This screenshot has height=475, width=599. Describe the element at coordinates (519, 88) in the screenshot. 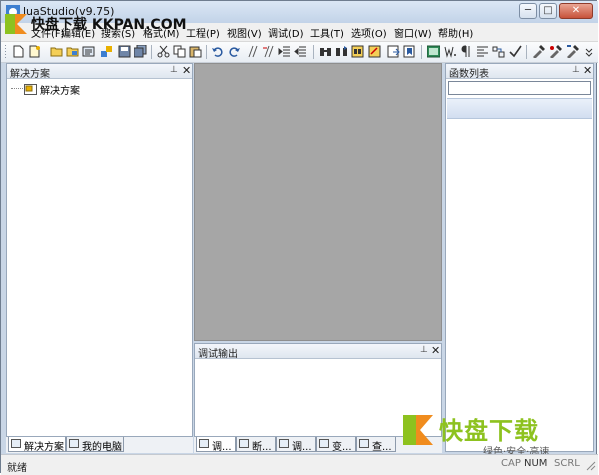

I see `function-filter-input` at that location.